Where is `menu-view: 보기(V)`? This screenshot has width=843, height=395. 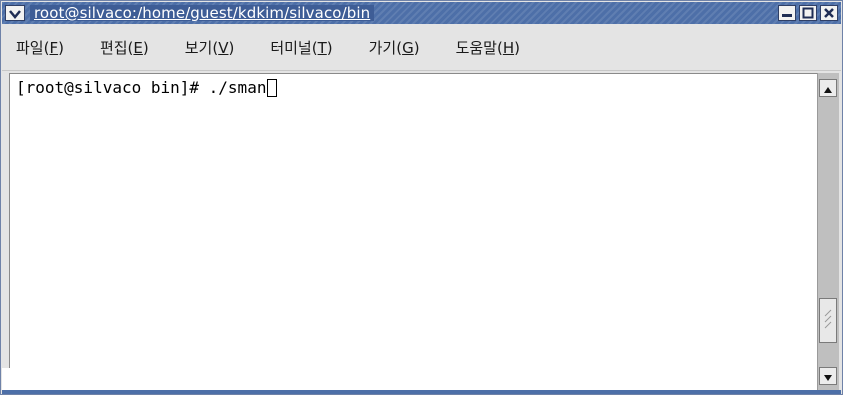
menu-view: 보기(V) is located at coordinates (210, 47).